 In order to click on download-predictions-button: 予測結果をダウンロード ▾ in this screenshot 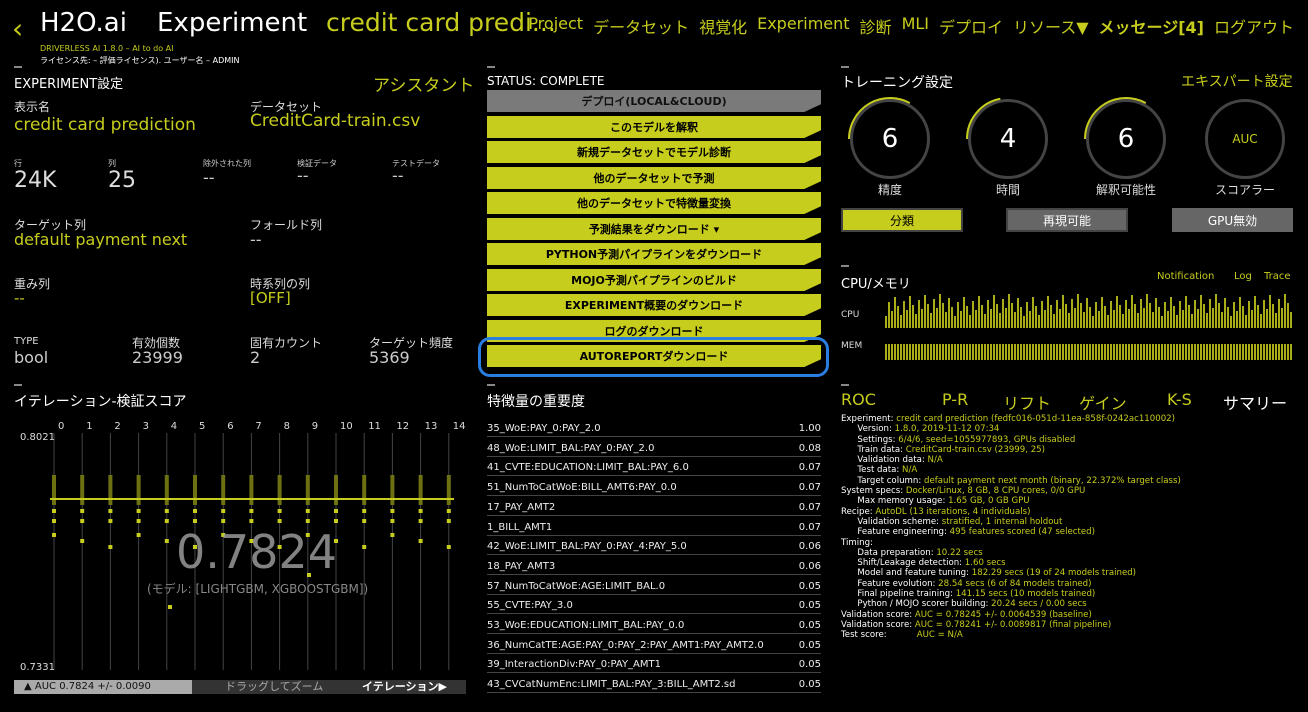, I will do `click(654, 229)`.